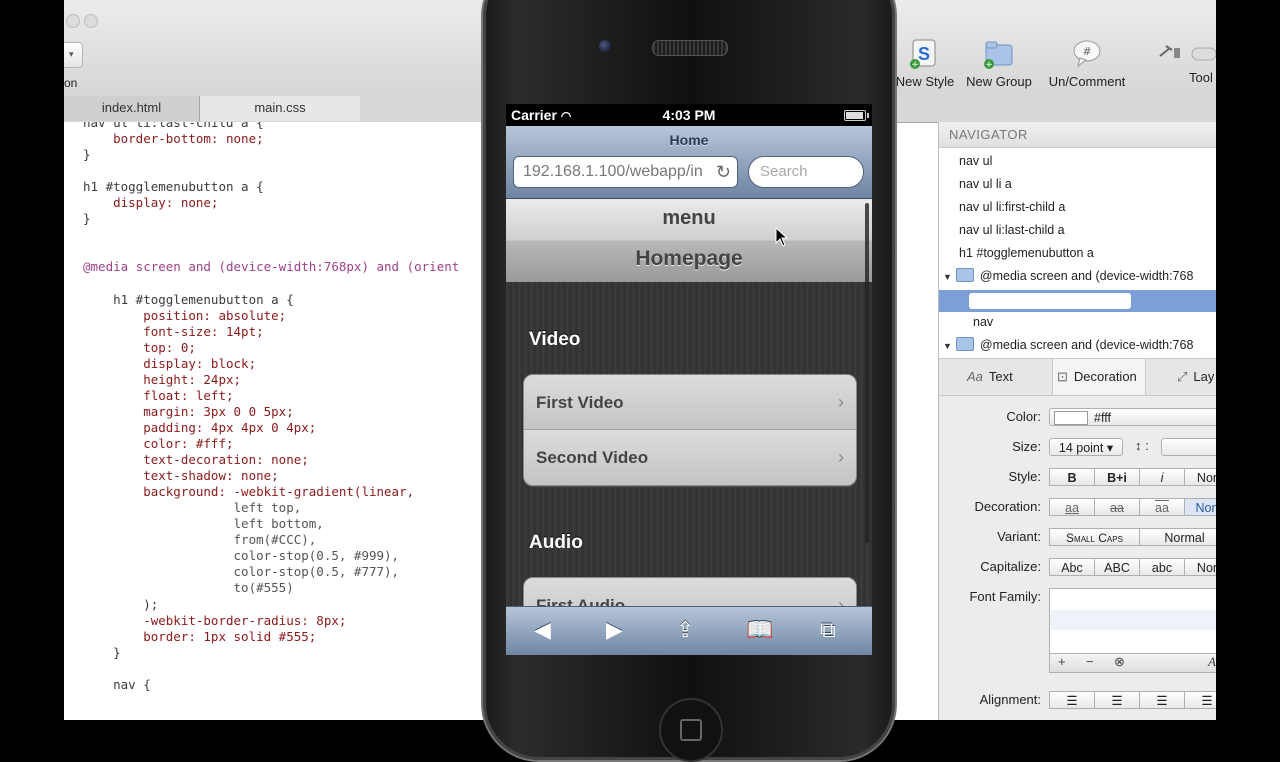  What do you see at coordinates (1071, 418) in the screenshot?
I see `color-swatch` at bounding box center [1071, 418].